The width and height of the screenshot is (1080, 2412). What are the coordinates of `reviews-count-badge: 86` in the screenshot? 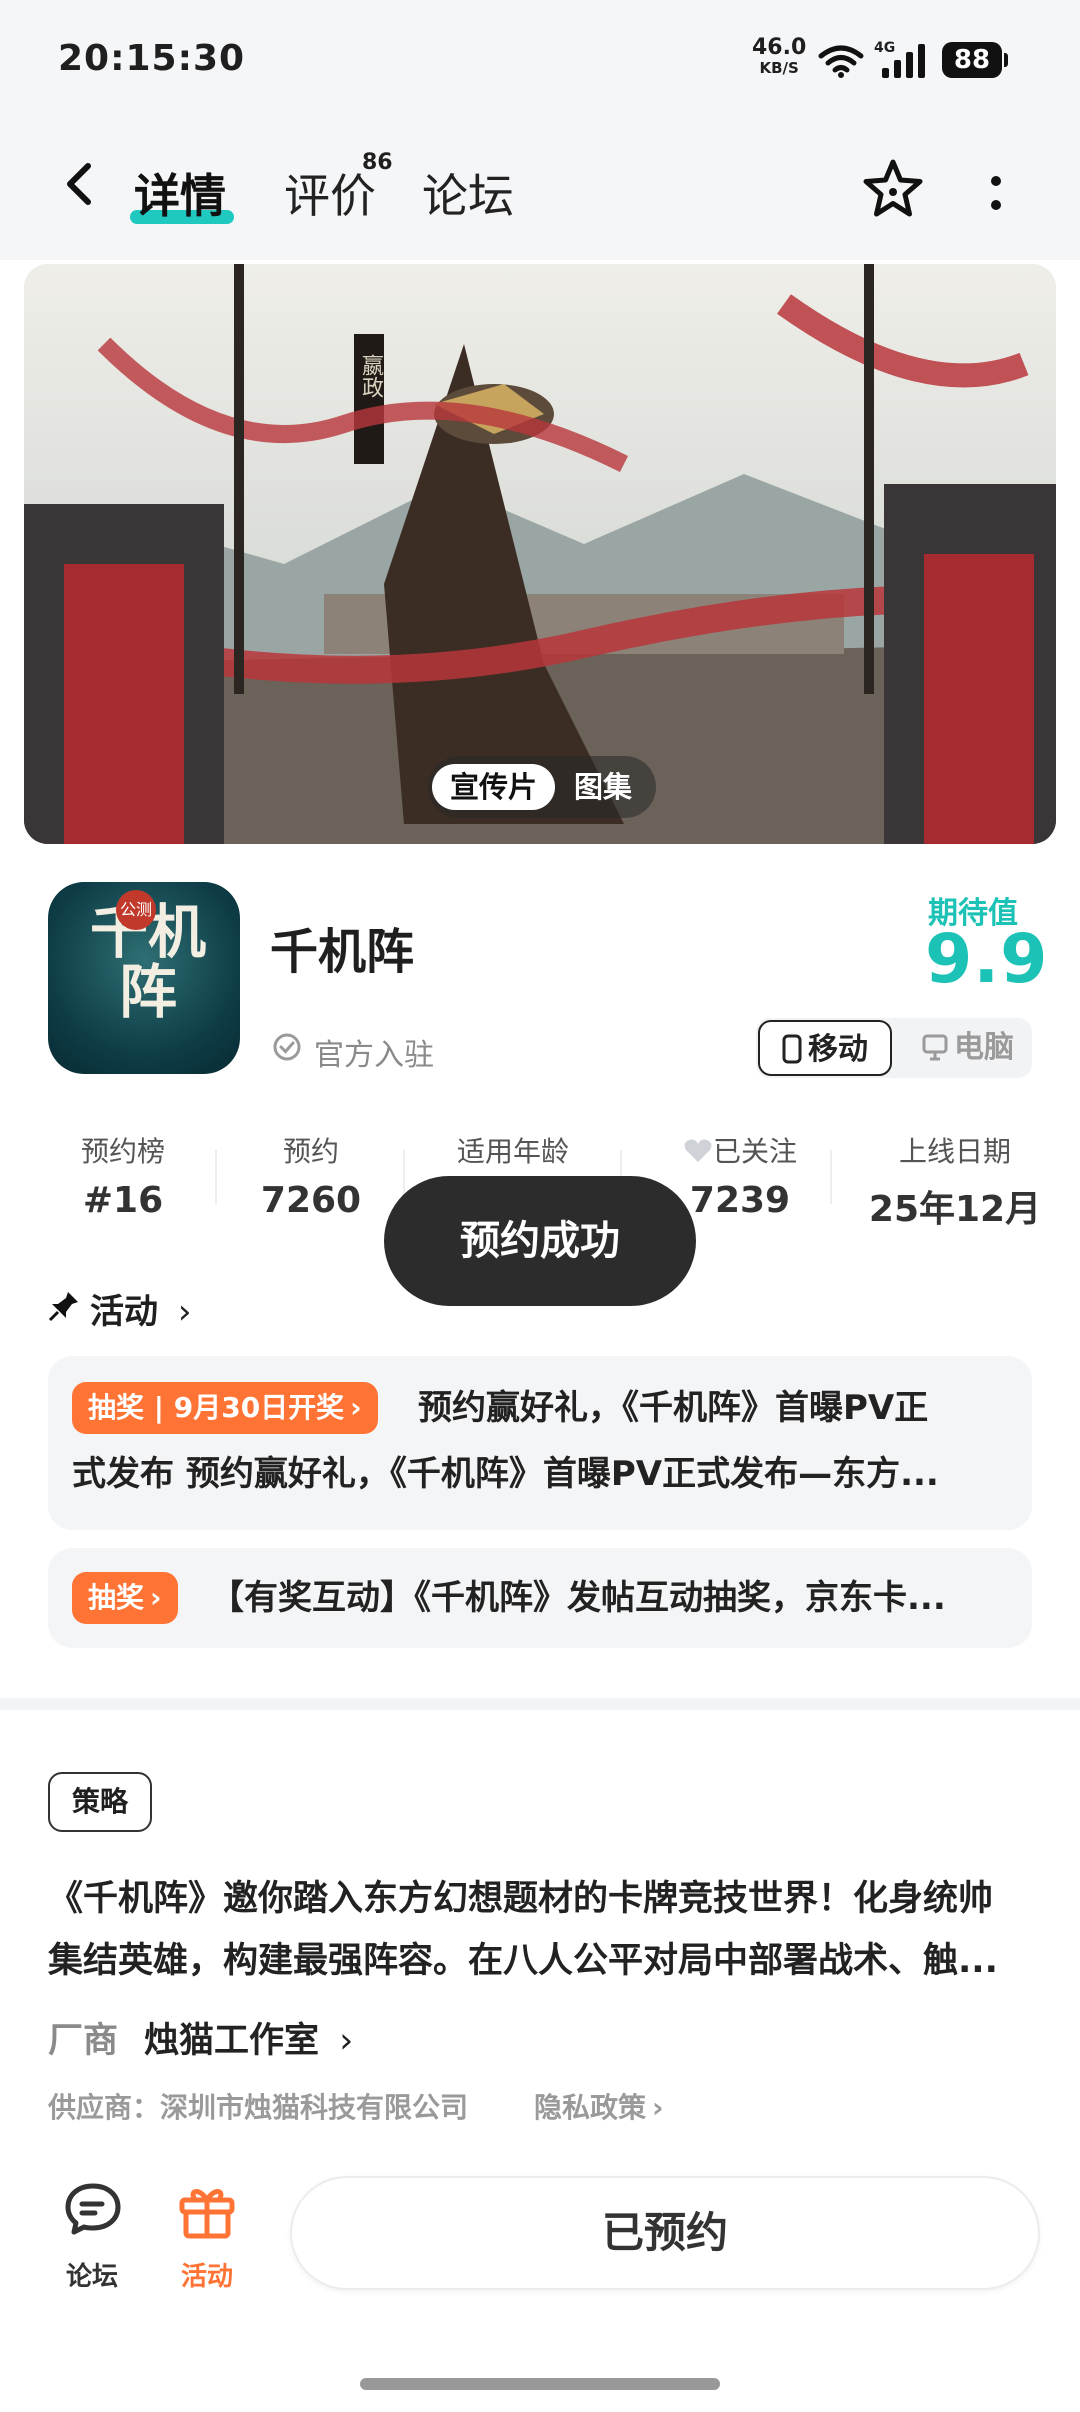 It's located at (377, 162).